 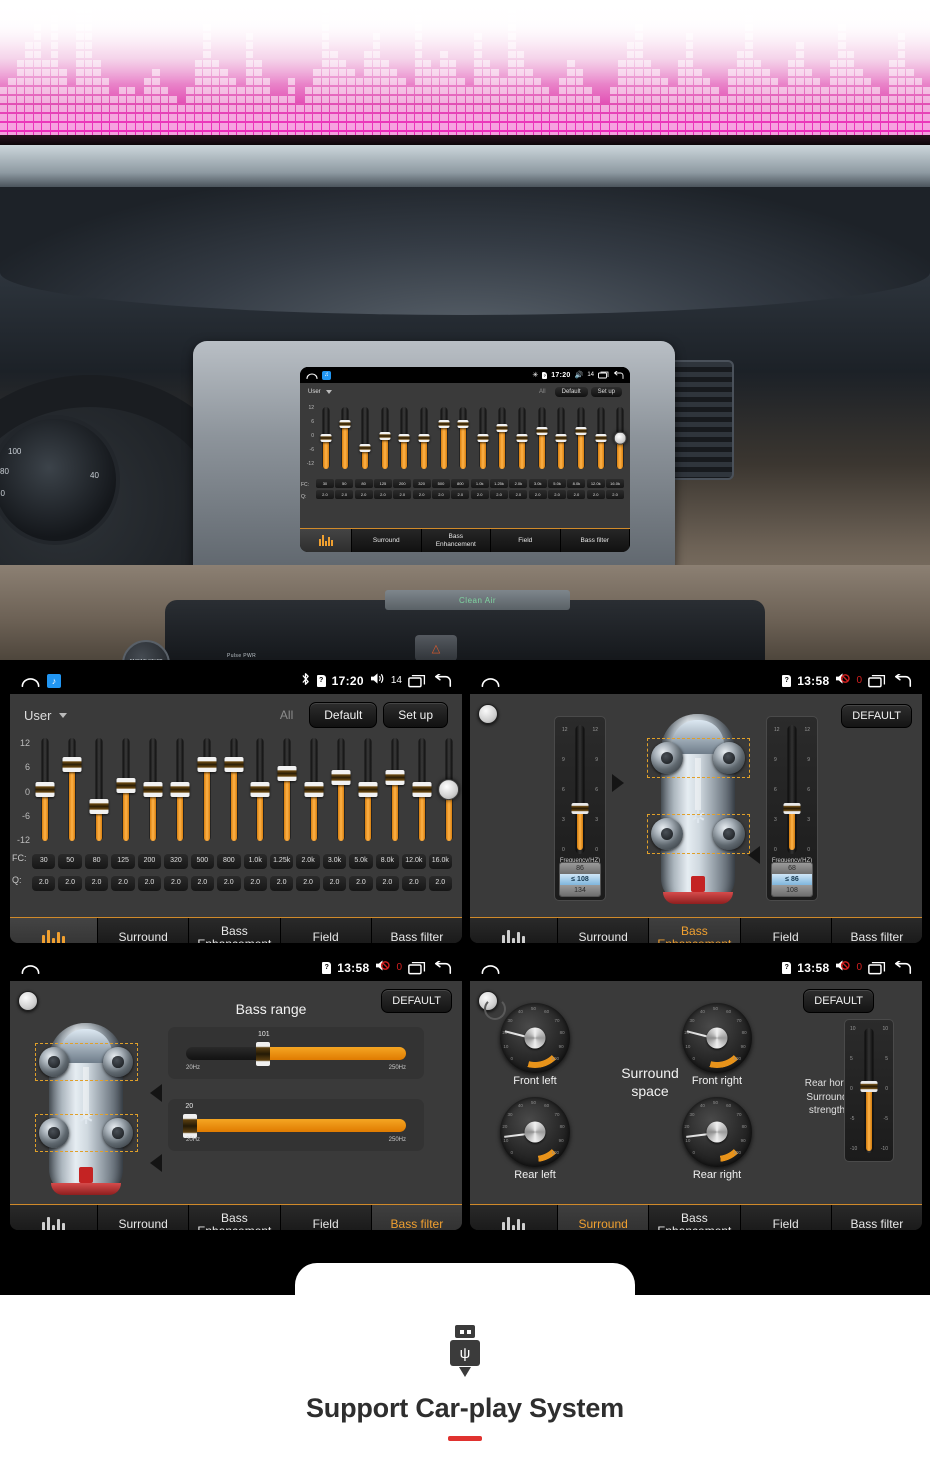 I want to click on music-icon: ♫, so click(x=326, y=375).